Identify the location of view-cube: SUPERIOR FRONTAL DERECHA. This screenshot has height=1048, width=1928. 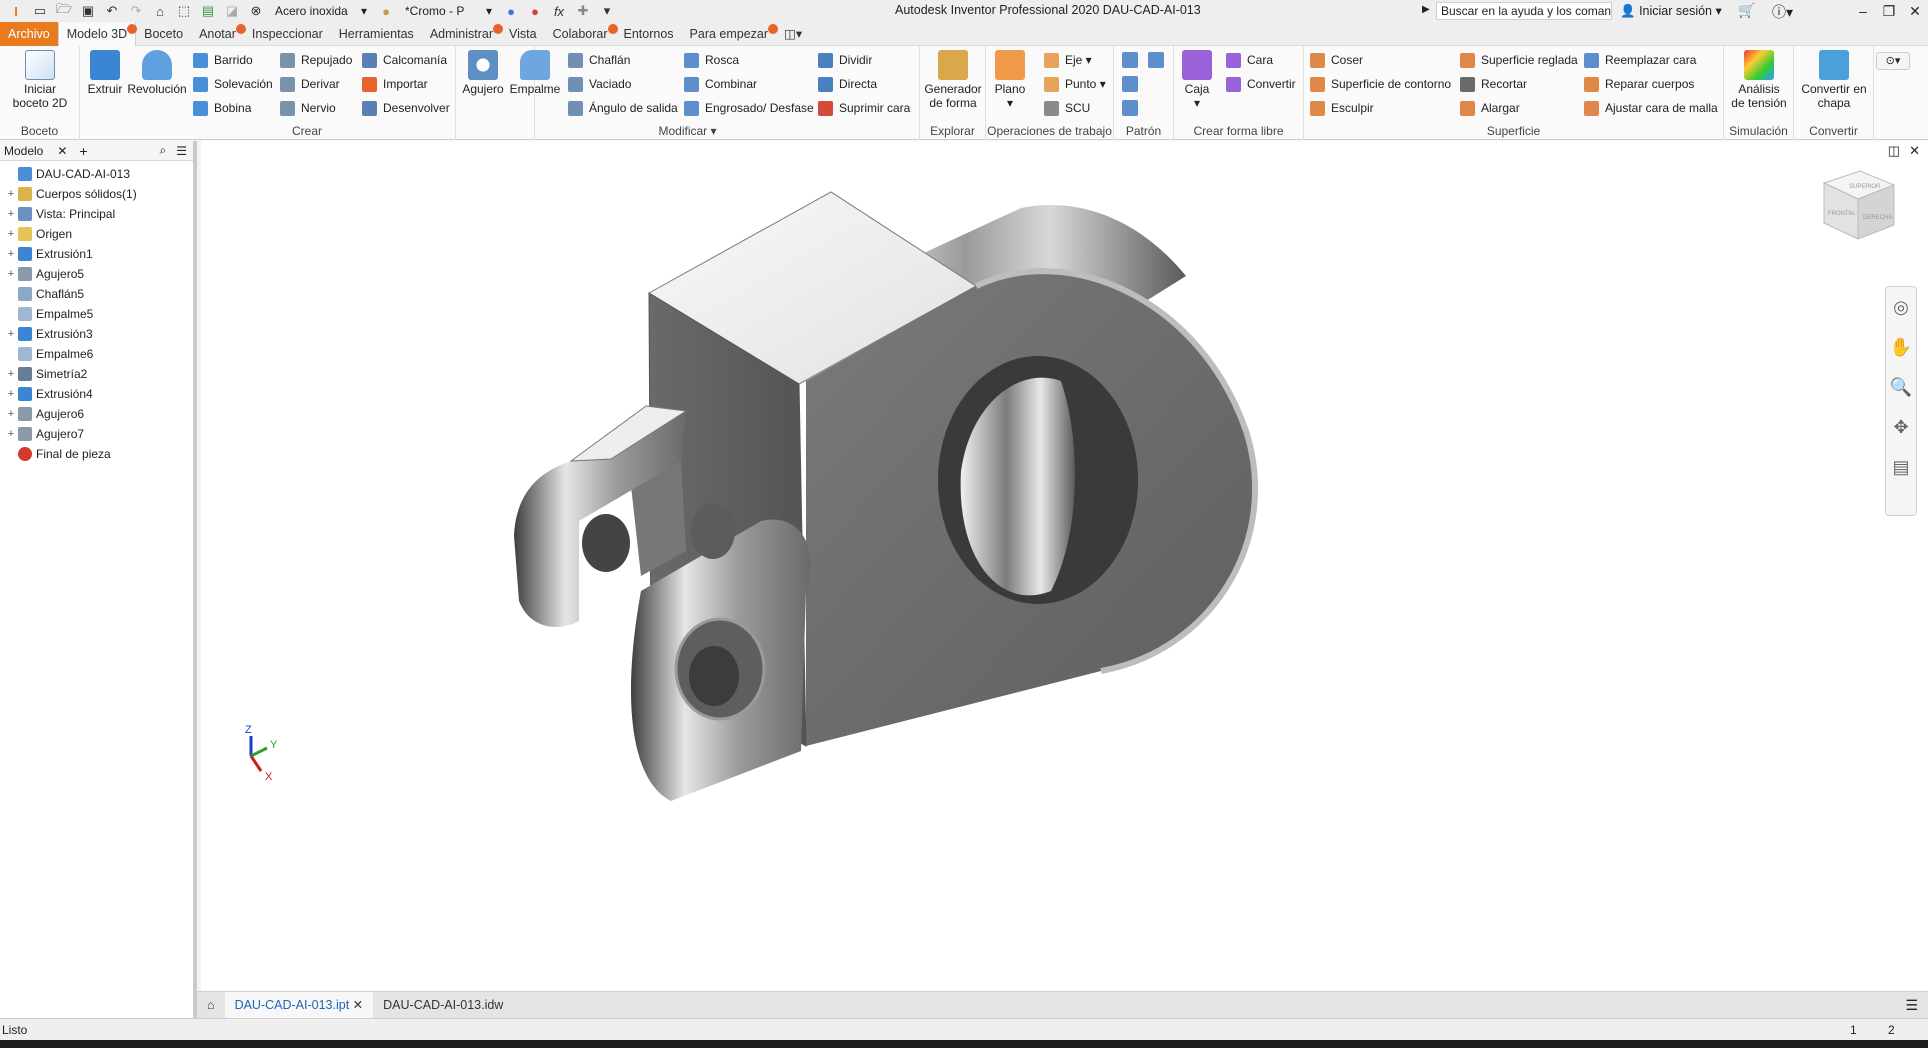
(1859, 205).